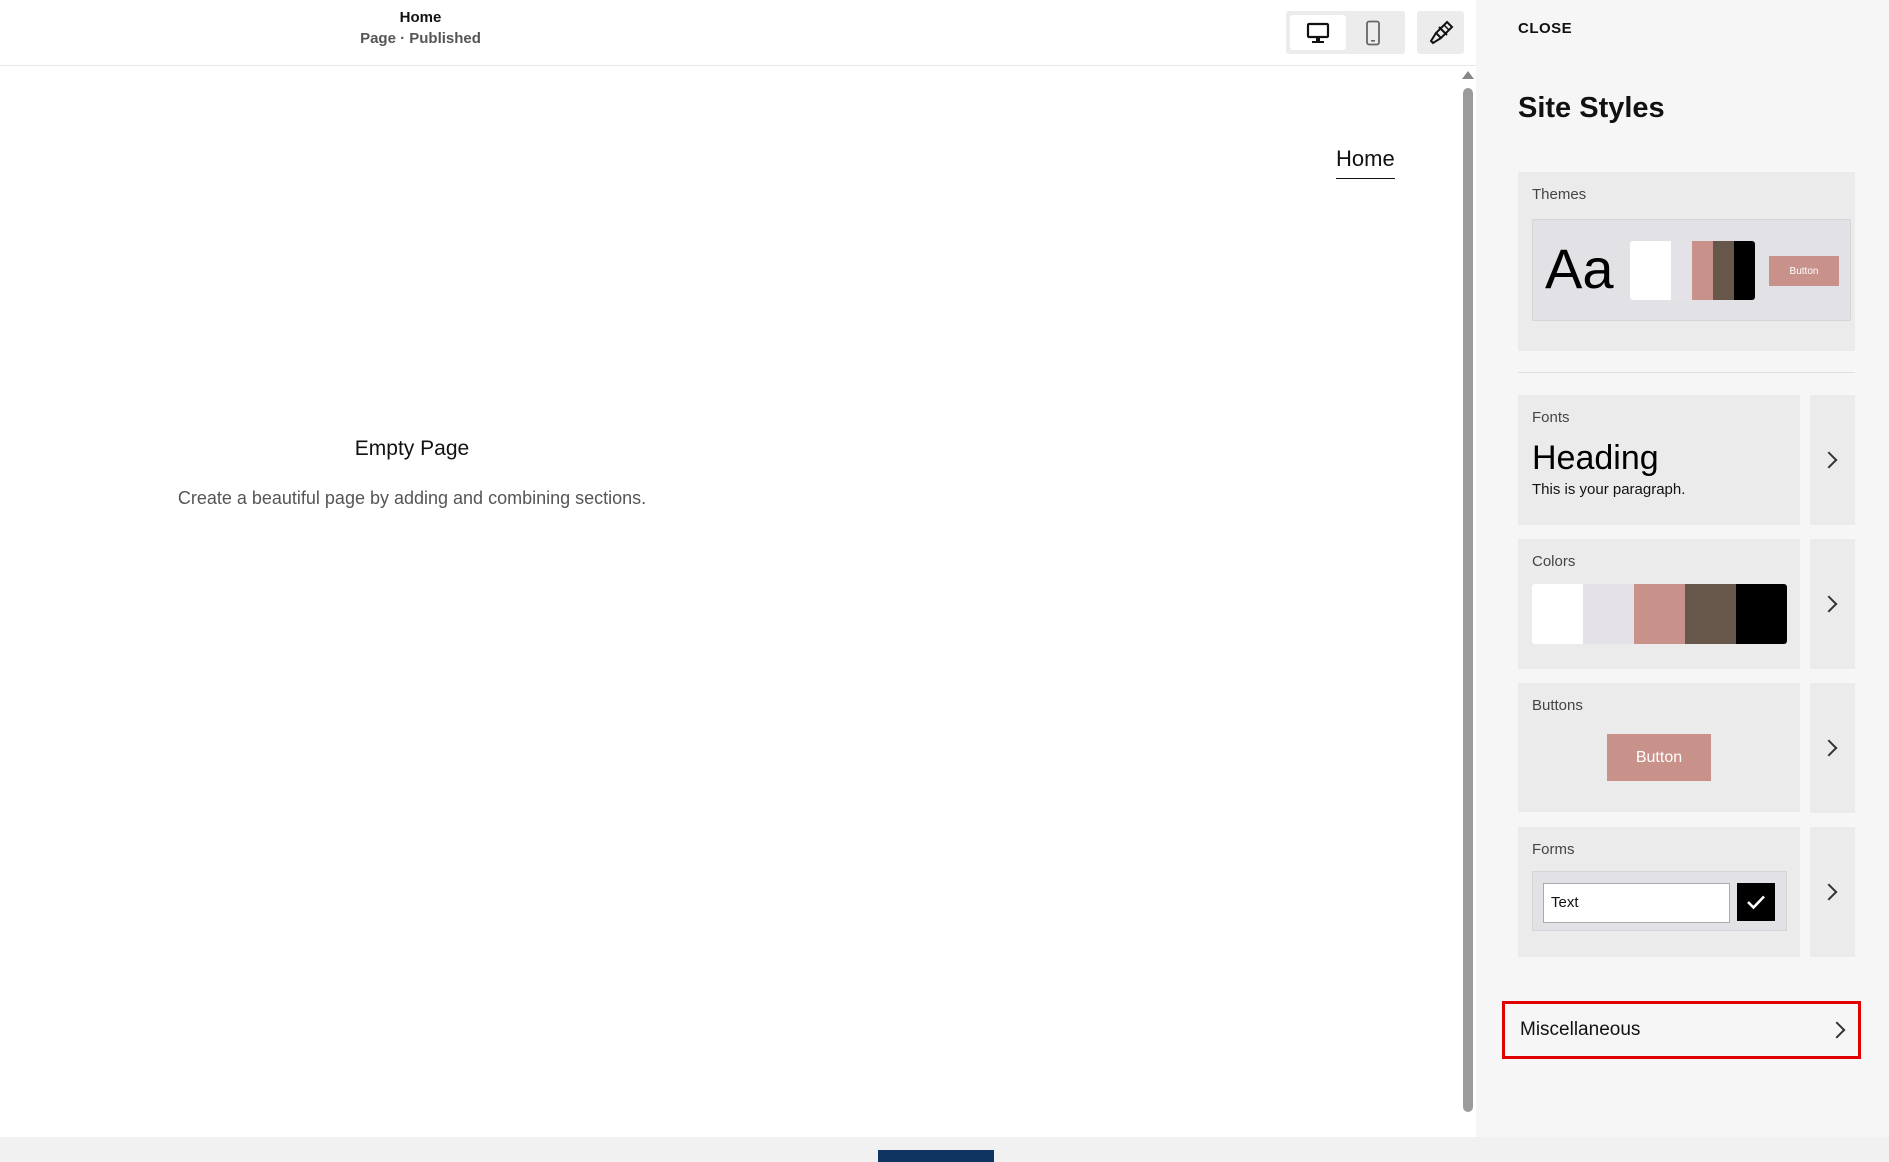 Image resolution: width=1889 pixels, height=1162 pixels. What do you see at coordinates (1580, 1029) in the screenshot?
I see `miscellaneous-label: Miscellaneous` at bounding box center [1580, 1029].